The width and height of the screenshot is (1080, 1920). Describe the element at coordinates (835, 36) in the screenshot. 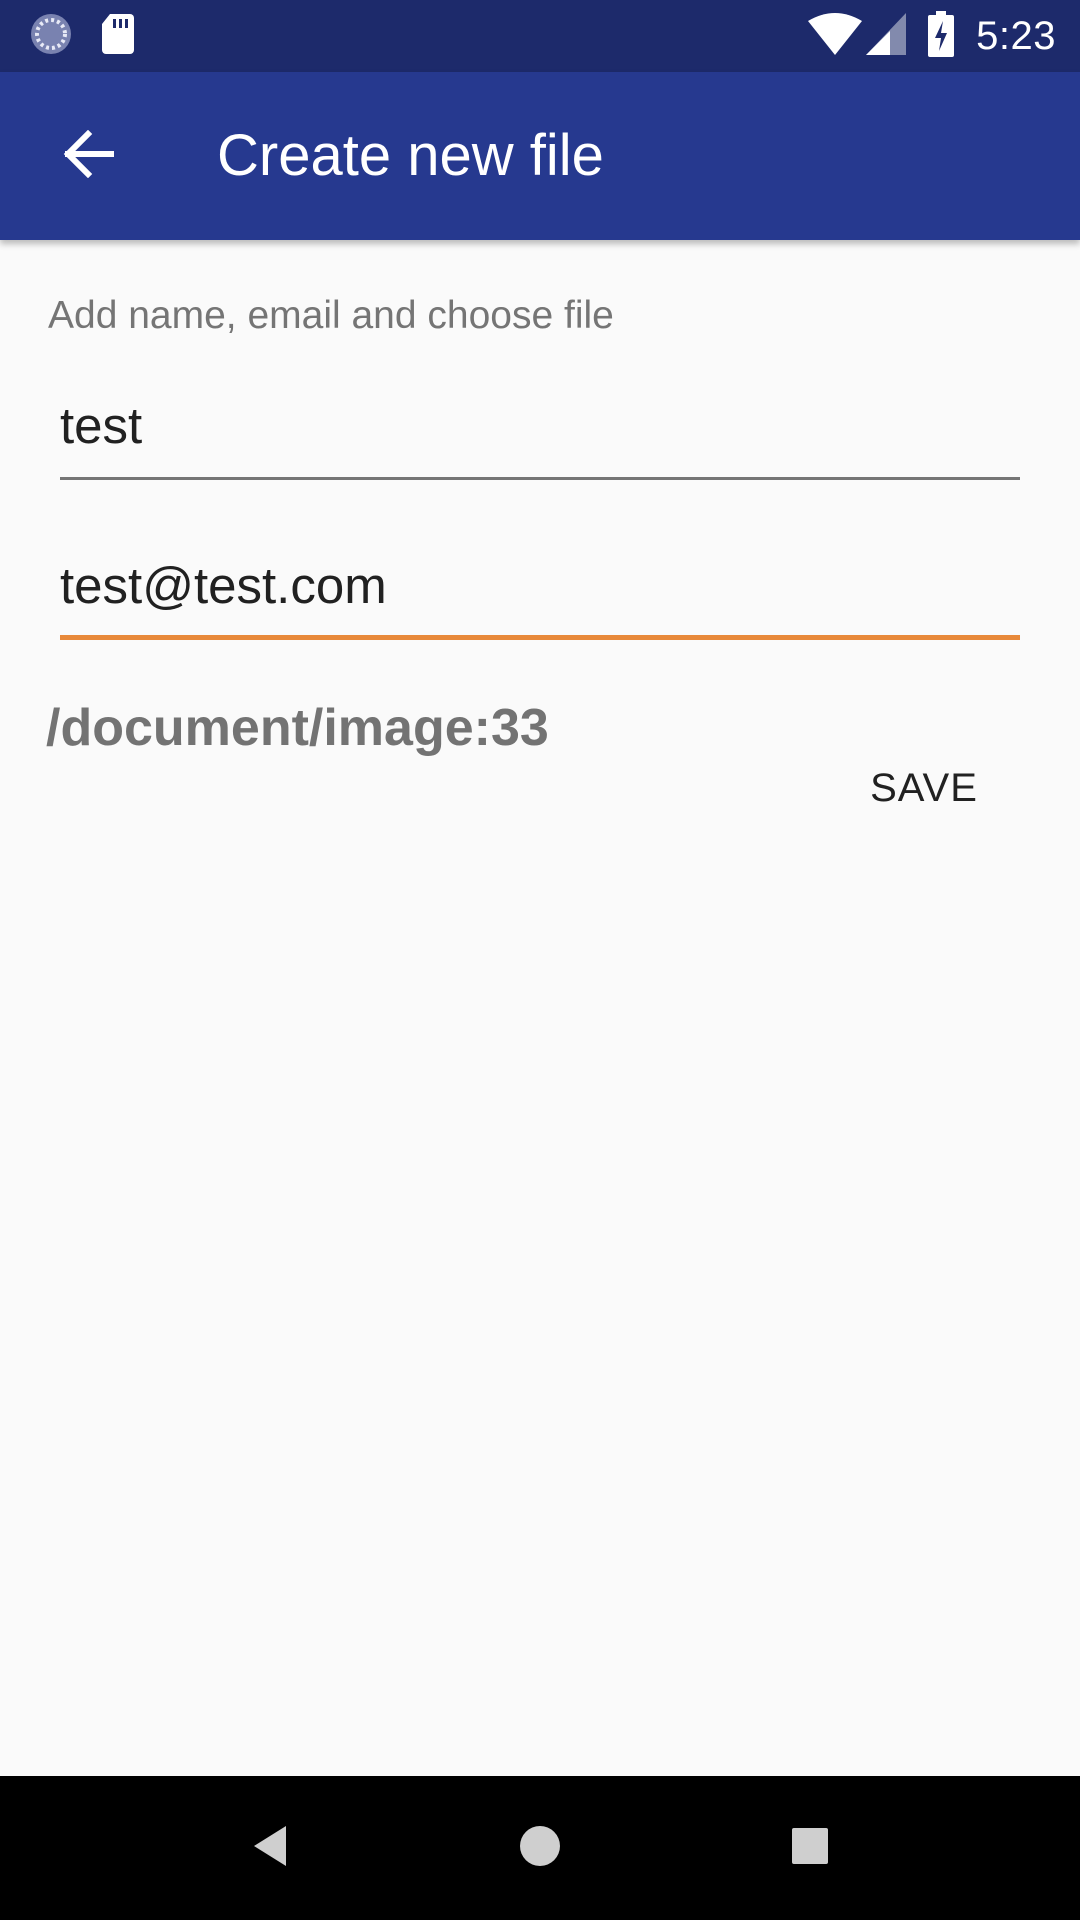

I see `wifi-icon` at that location.